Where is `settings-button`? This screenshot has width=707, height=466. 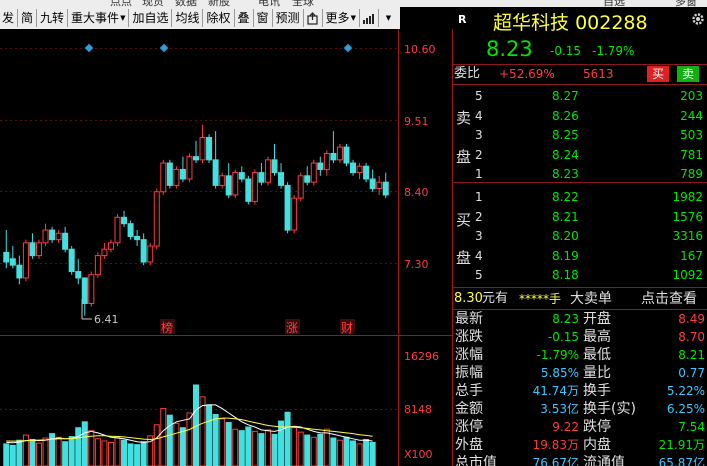 settings-button is located at coordinates (698, 20).